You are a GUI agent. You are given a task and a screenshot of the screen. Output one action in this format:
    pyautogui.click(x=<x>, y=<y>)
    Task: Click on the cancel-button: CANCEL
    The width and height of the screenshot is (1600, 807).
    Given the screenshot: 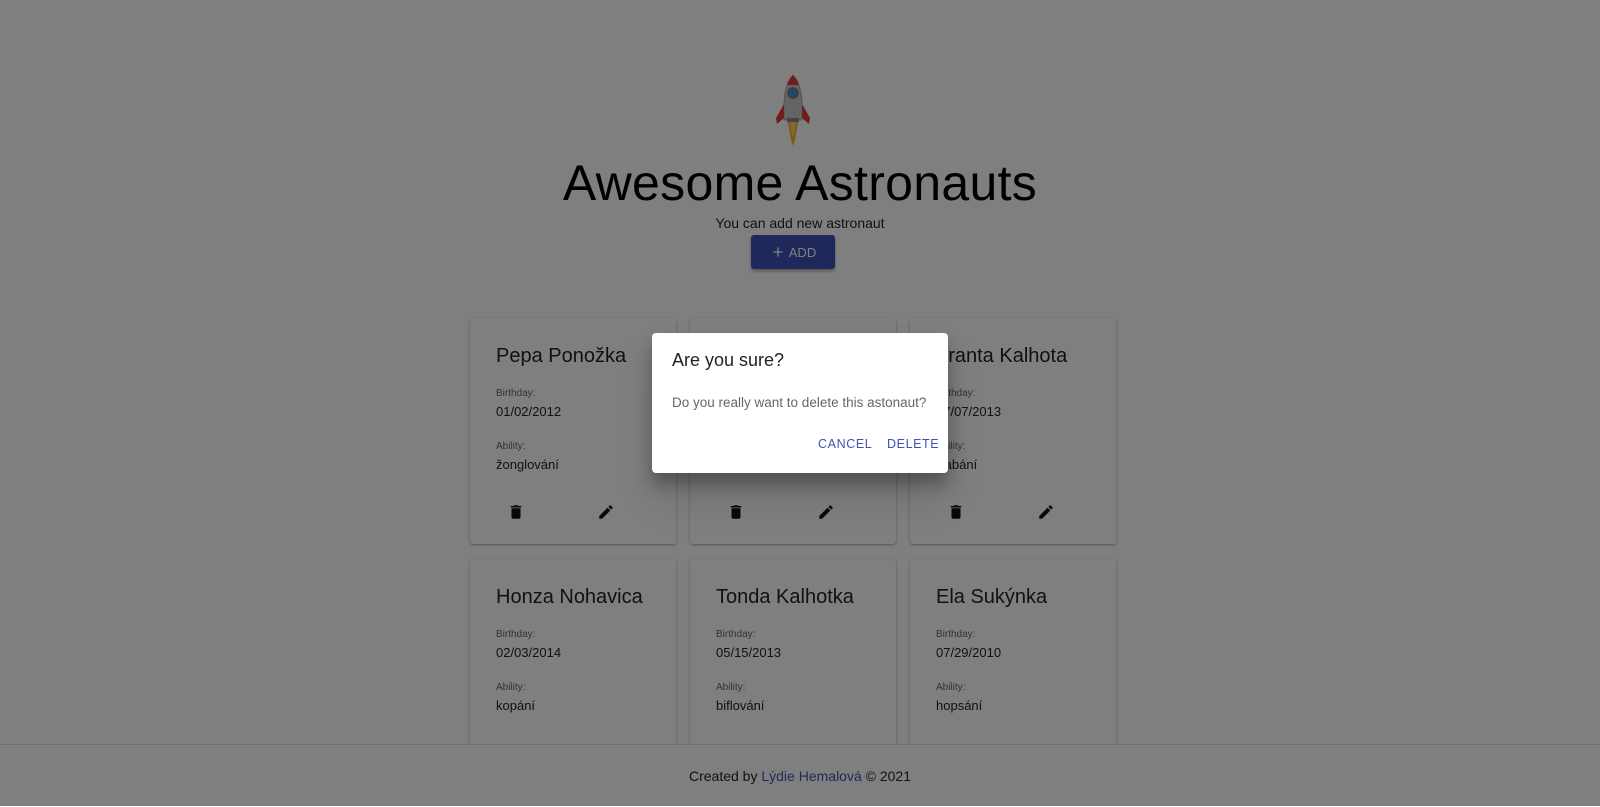 What is the action you would take?
    pyautogui.click(x=845, y=444)
    